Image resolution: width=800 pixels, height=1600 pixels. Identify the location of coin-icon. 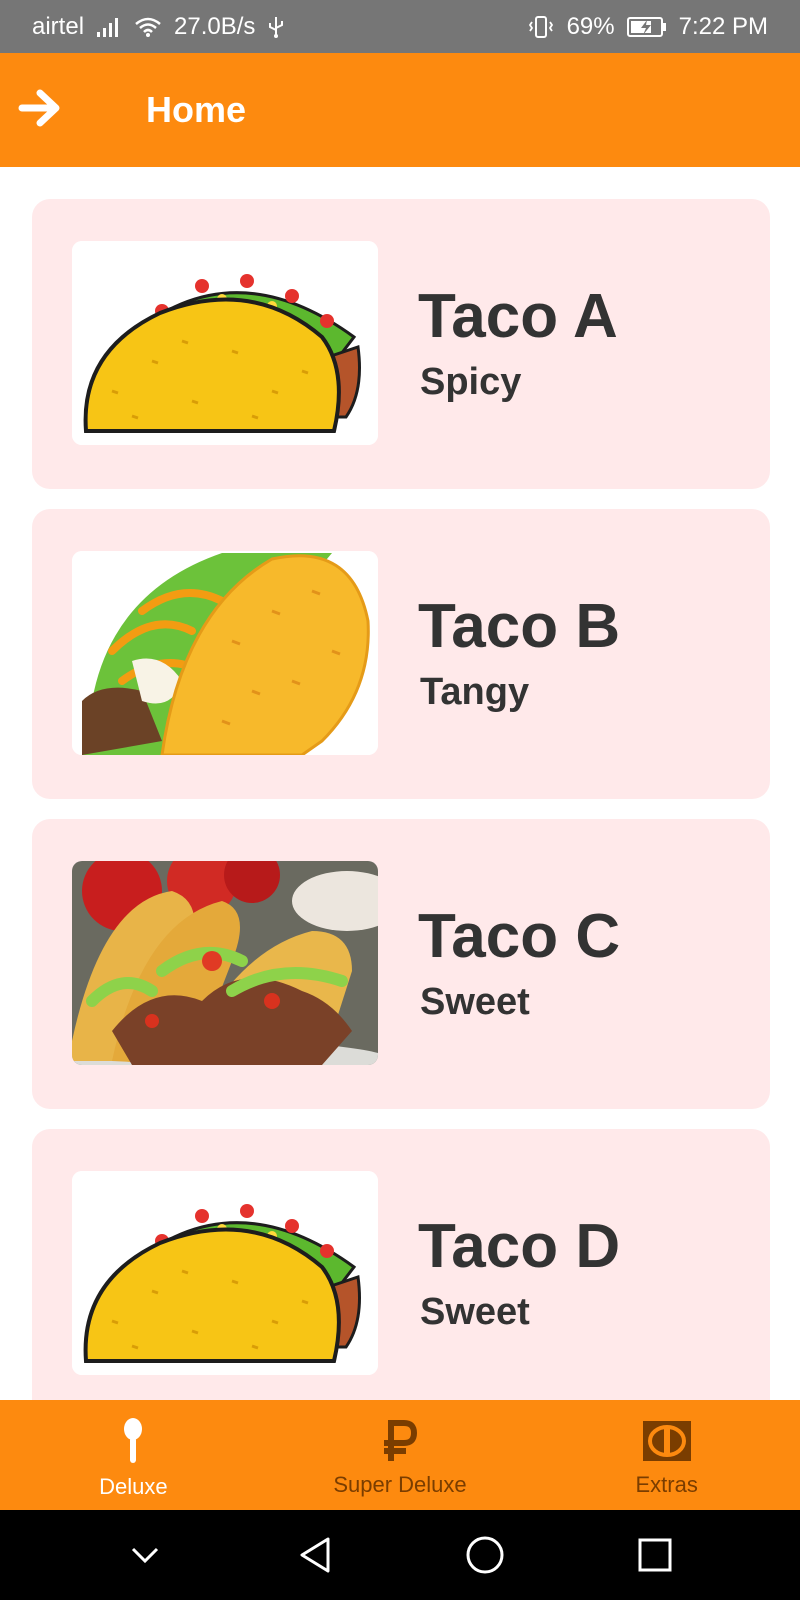
(667, 1443).